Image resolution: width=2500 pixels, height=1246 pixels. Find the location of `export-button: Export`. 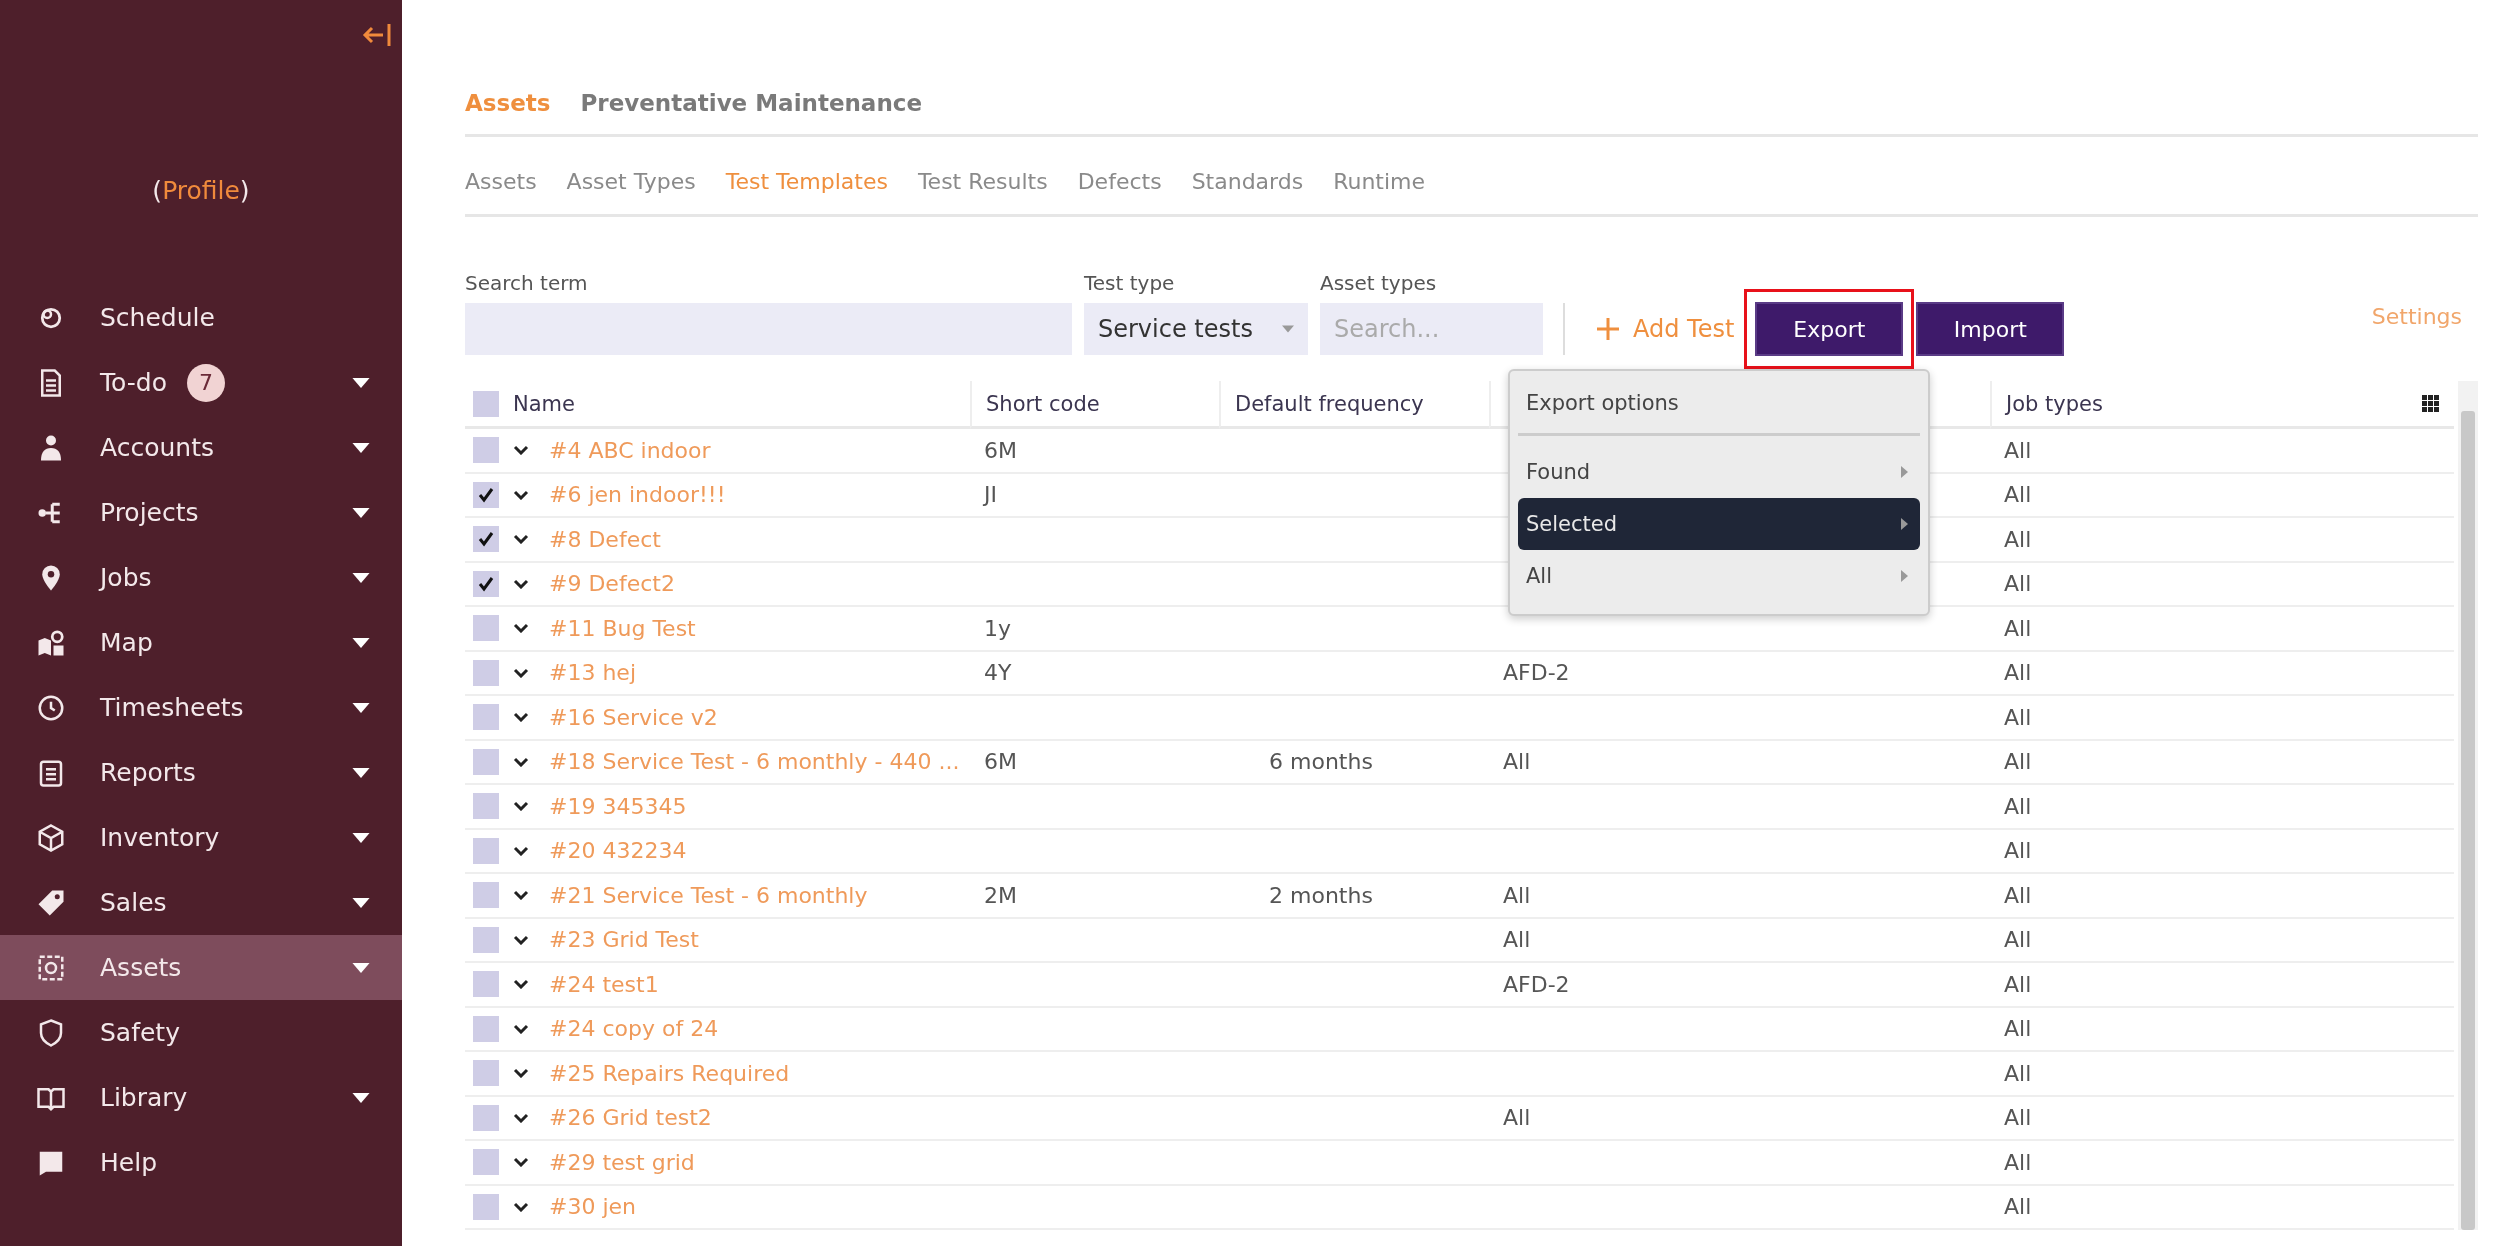

export-button: Export is located at coordinates (1829, 329).